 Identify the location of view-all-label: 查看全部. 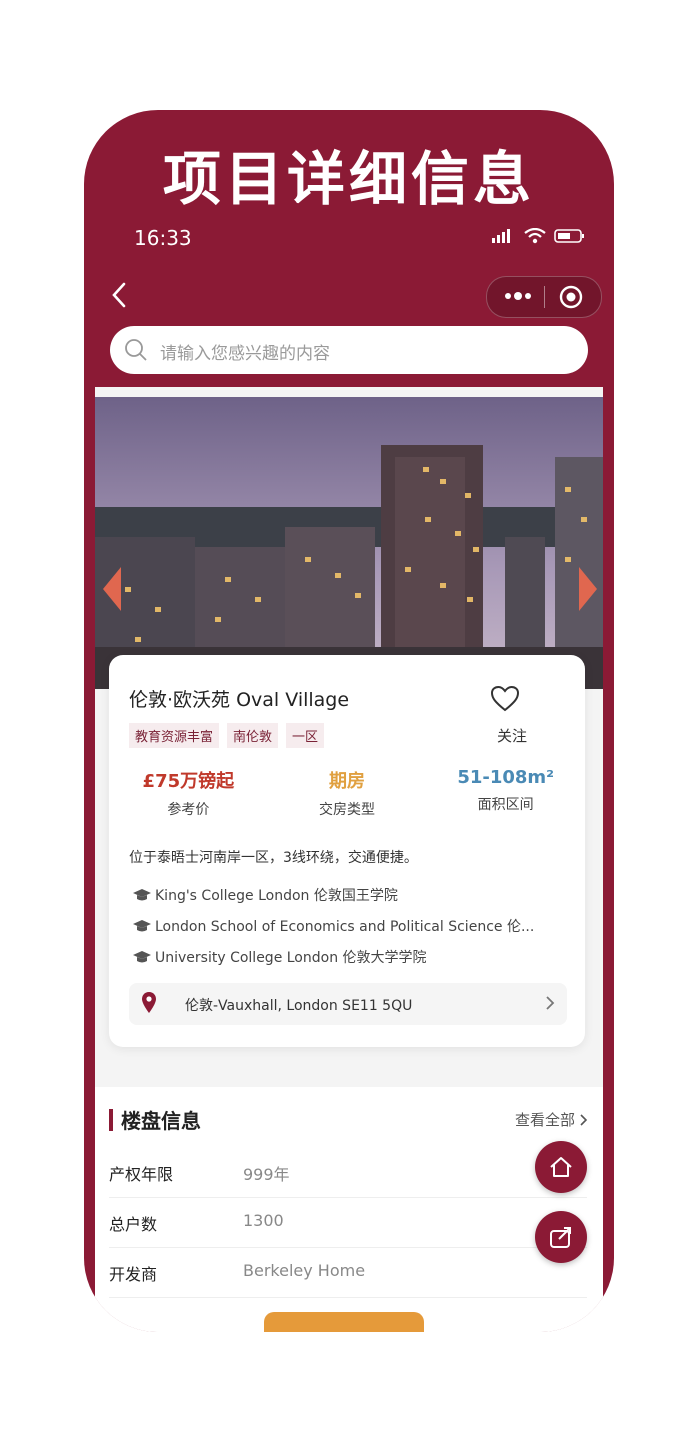
(545, 1119).